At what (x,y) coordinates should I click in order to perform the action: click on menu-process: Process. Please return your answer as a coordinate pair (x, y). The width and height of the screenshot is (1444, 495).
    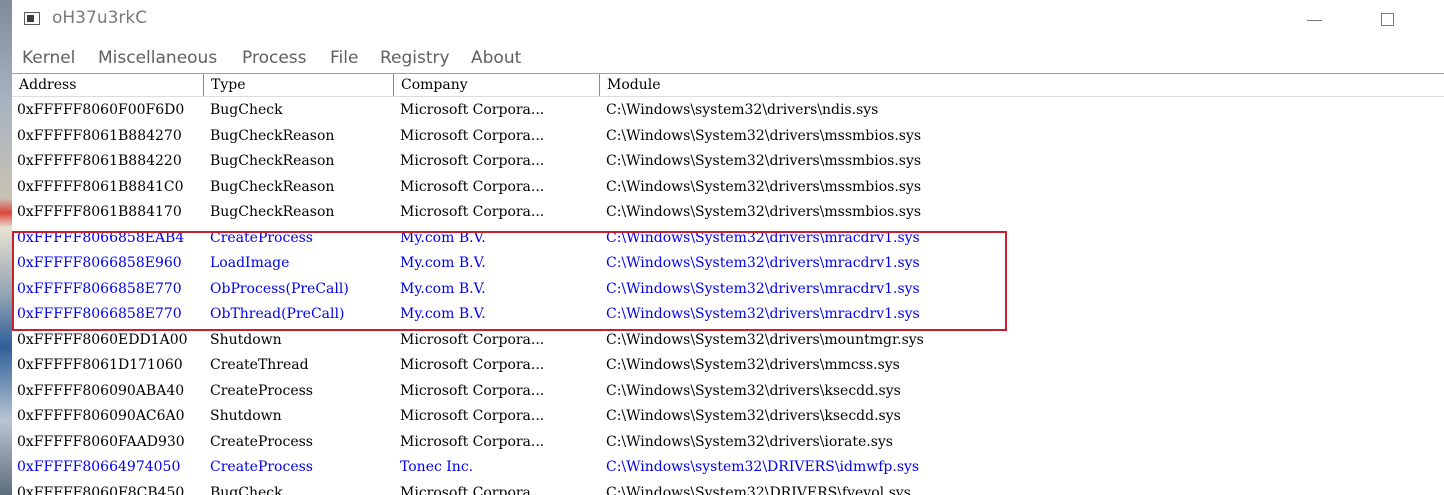
    Looking at the image, I should click on (274, 58).